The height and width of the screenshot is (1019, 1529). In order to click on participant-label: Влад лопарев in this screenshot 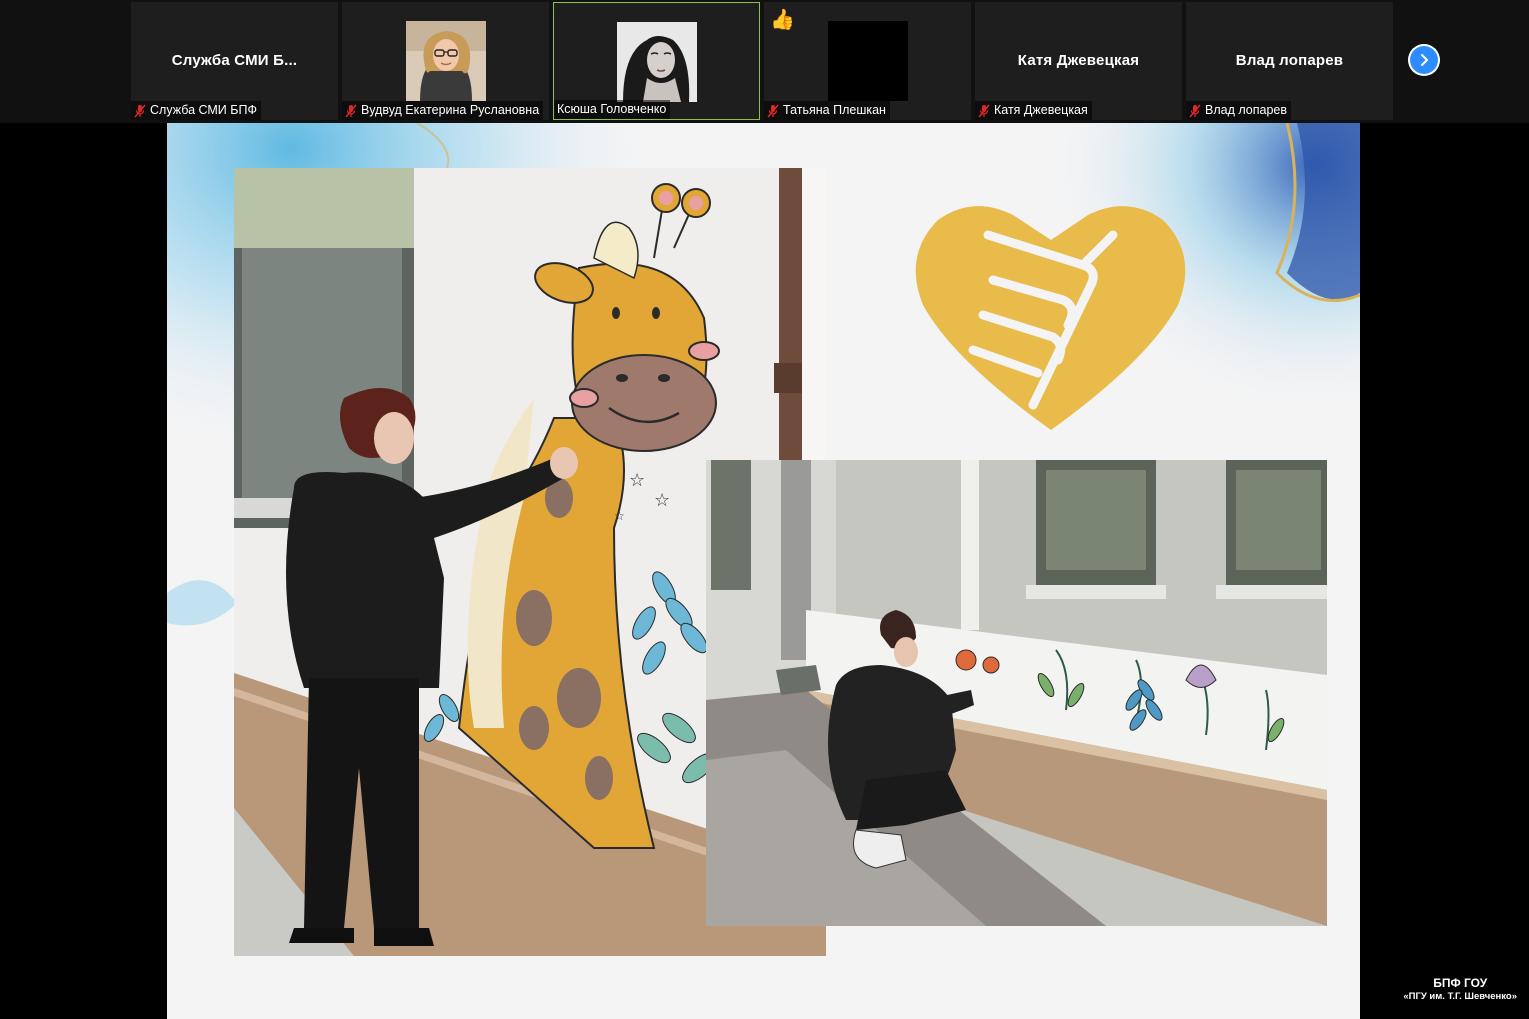, I will do `click(1239, 110)`.